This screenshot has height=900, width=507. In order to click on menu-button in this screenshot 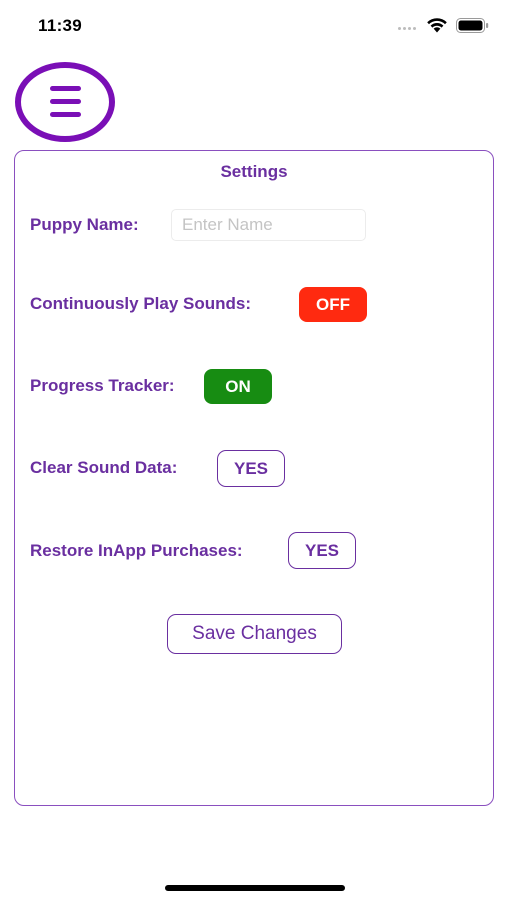, I will do `click(65, 102)`.